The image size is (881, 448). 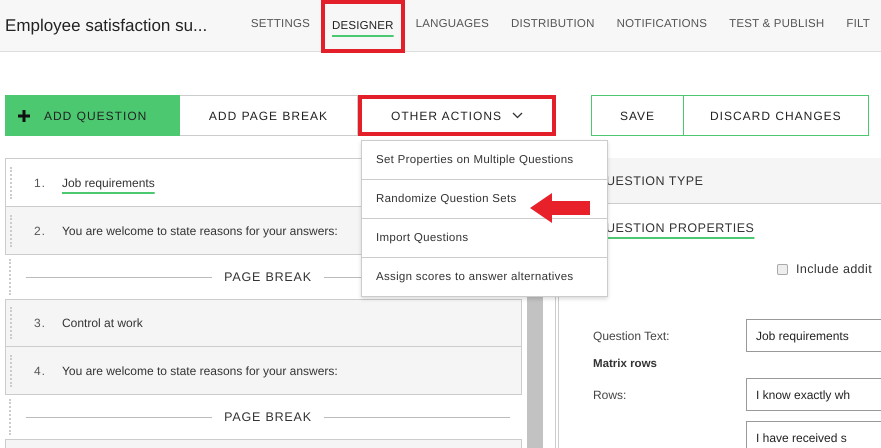 What do you see at coordinates (680, 228) in the screenshot?
I see `properties-tab: UESTION PROPERTIES` at bounding box center [680, 228].